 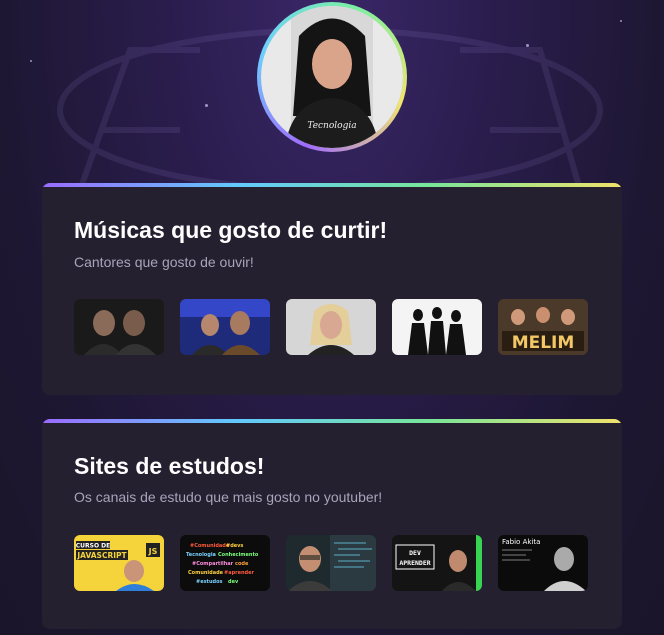 What do you see at coordinates (414, 563) in the screenshot?
I see `svg-text: APRENDER` at bounding box center [414, 563].